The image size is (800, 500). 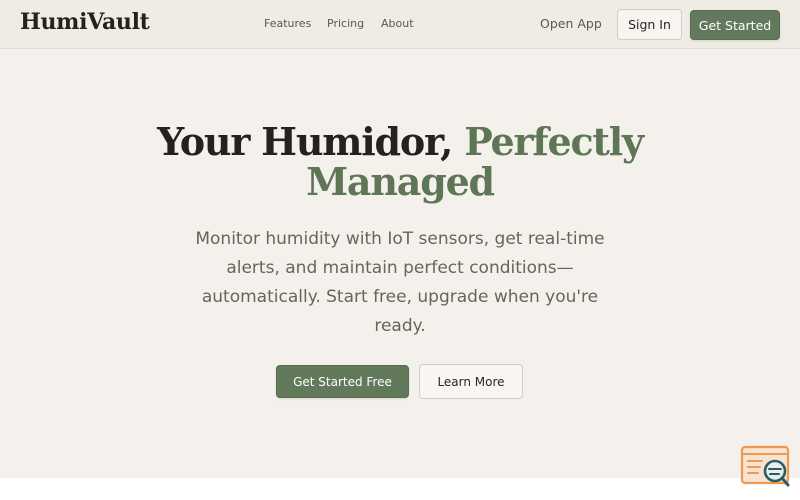 I want to click on hero-title-accent-2: Managed, so click(x=400, y=181).